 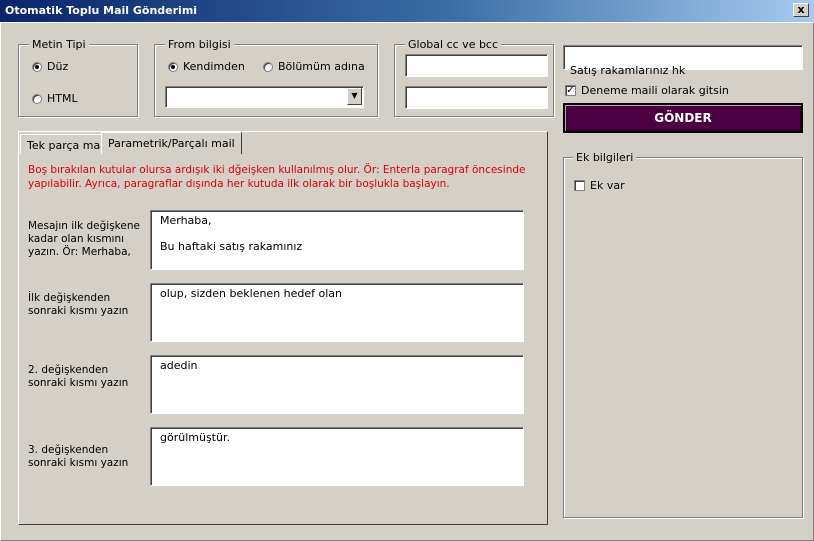 What do you see at coordinates (655, 90) in the screenshot?
I see `test-mail-label: Deneme maili olarak gitsin` at bounding box center [655, 90].